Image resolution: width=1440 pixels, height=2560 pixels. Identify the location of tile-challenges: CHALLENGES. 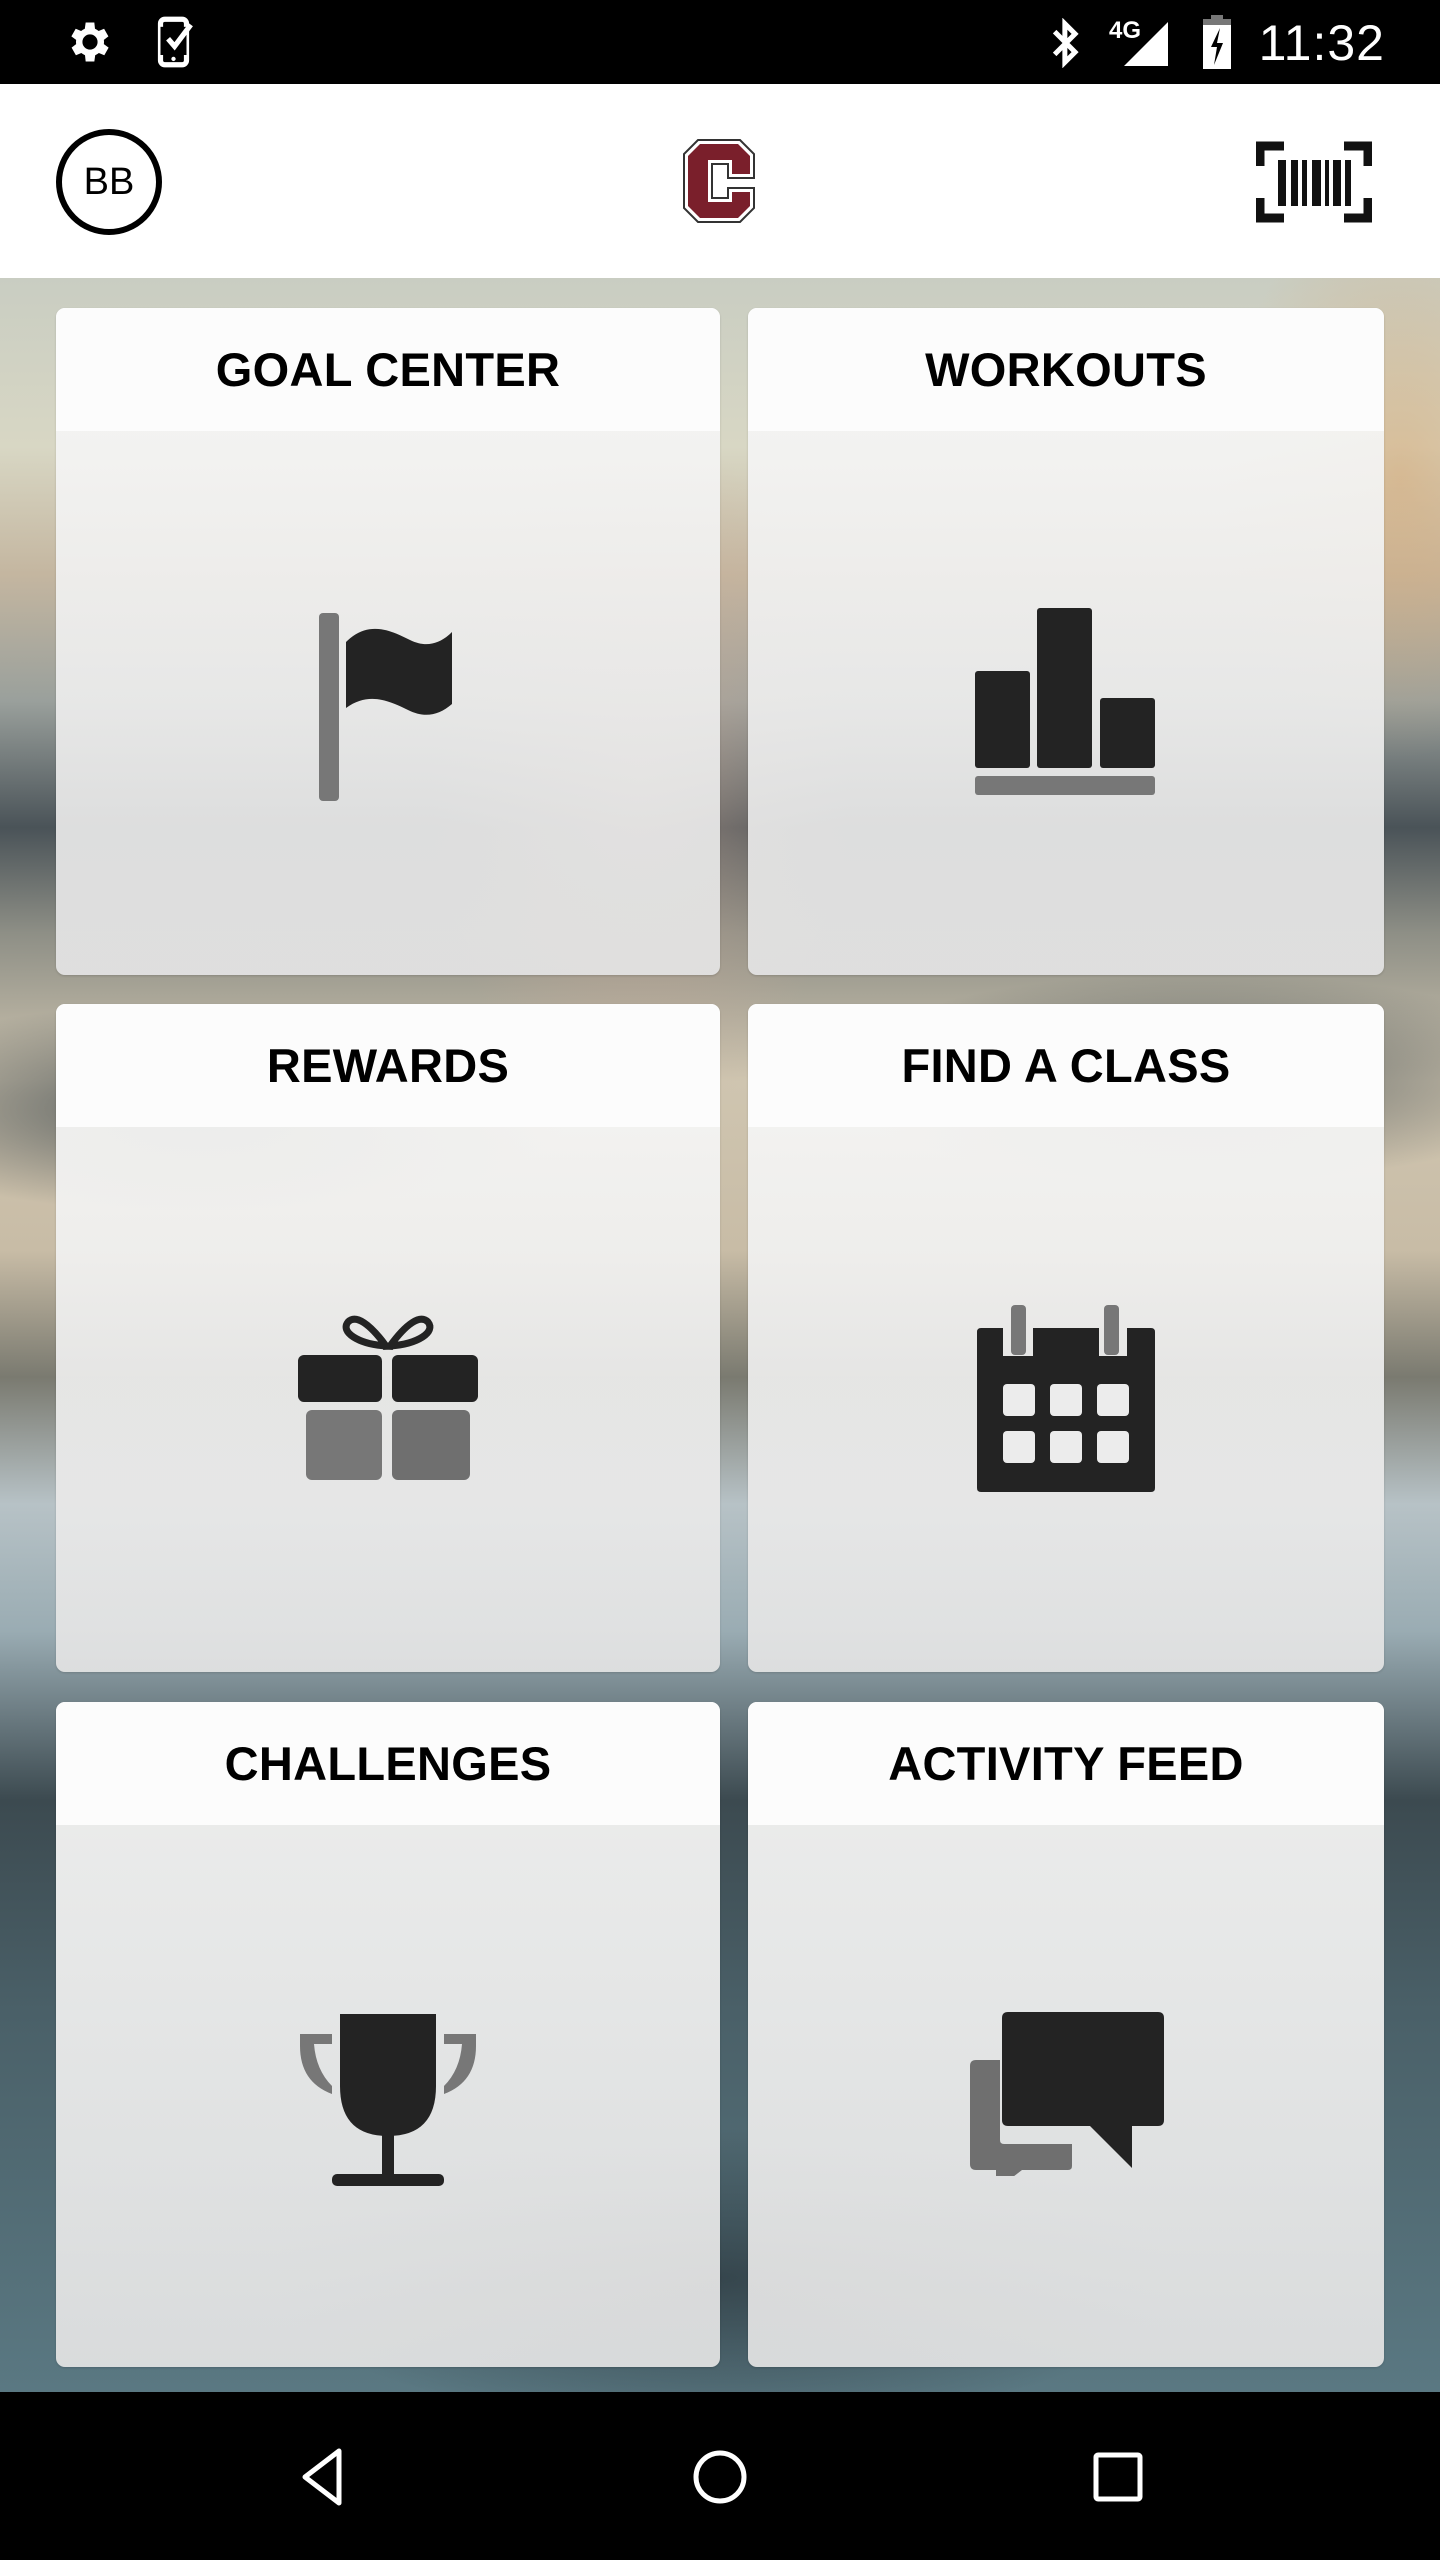
(388, 2034).